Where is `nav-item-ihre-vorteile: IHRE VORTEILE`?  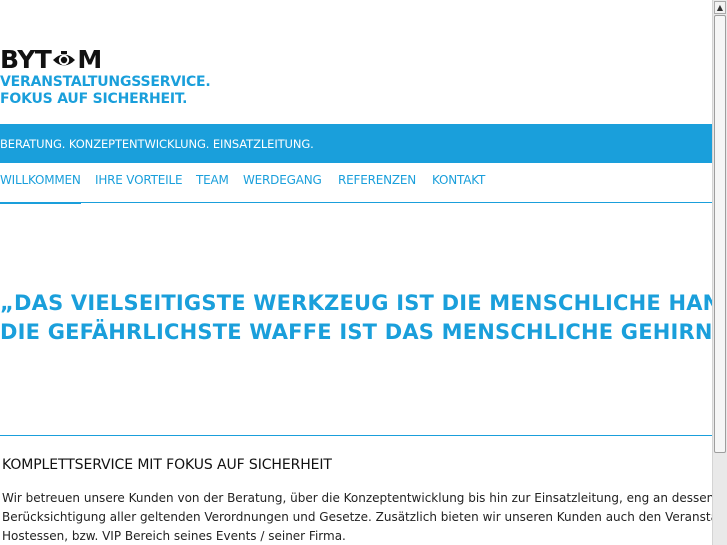 nav-item-ihre-vorteile: IHRE VORTEILE is located at coordinates (139, 180).